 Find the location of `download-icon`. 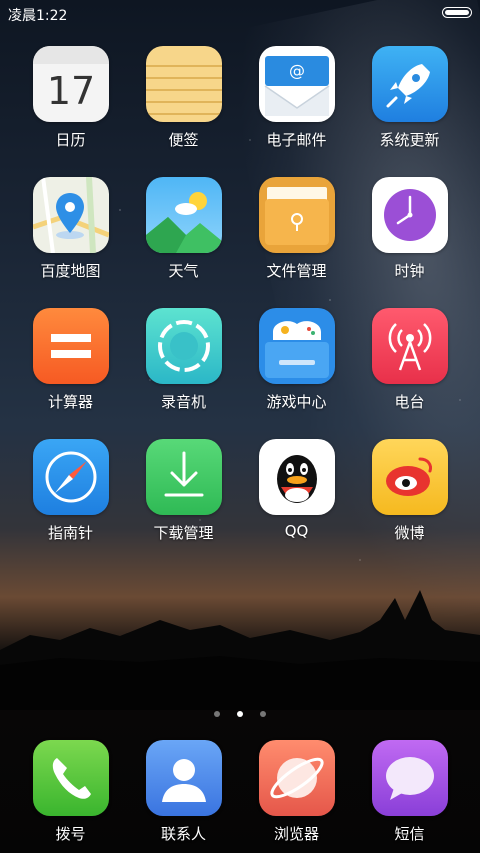

download-icon is located at coordinates (183, 477).